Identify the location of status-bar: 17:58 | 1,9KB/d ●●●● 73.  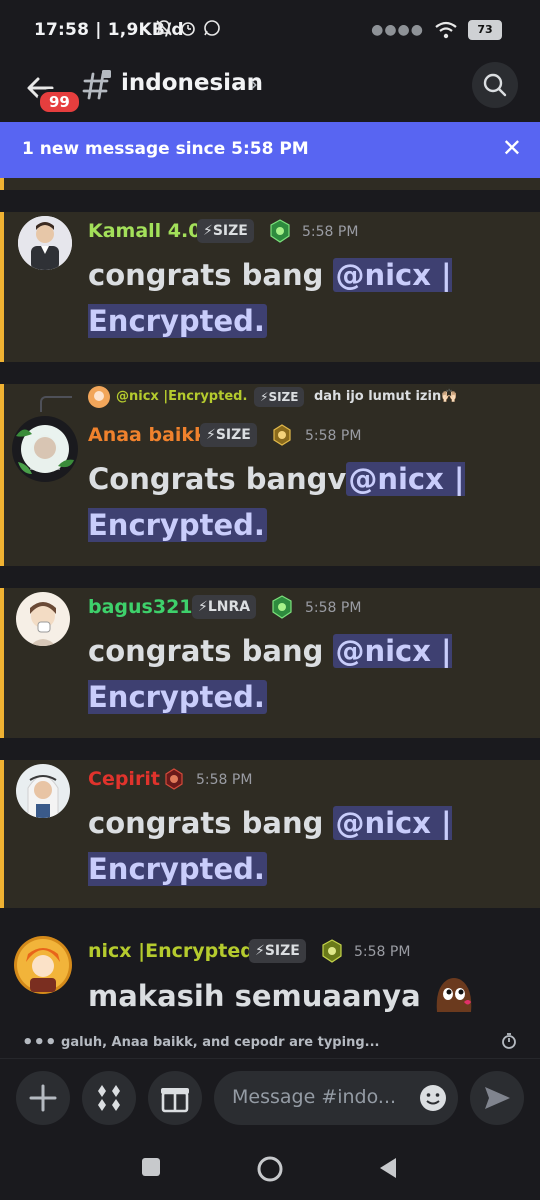
(270, 30).